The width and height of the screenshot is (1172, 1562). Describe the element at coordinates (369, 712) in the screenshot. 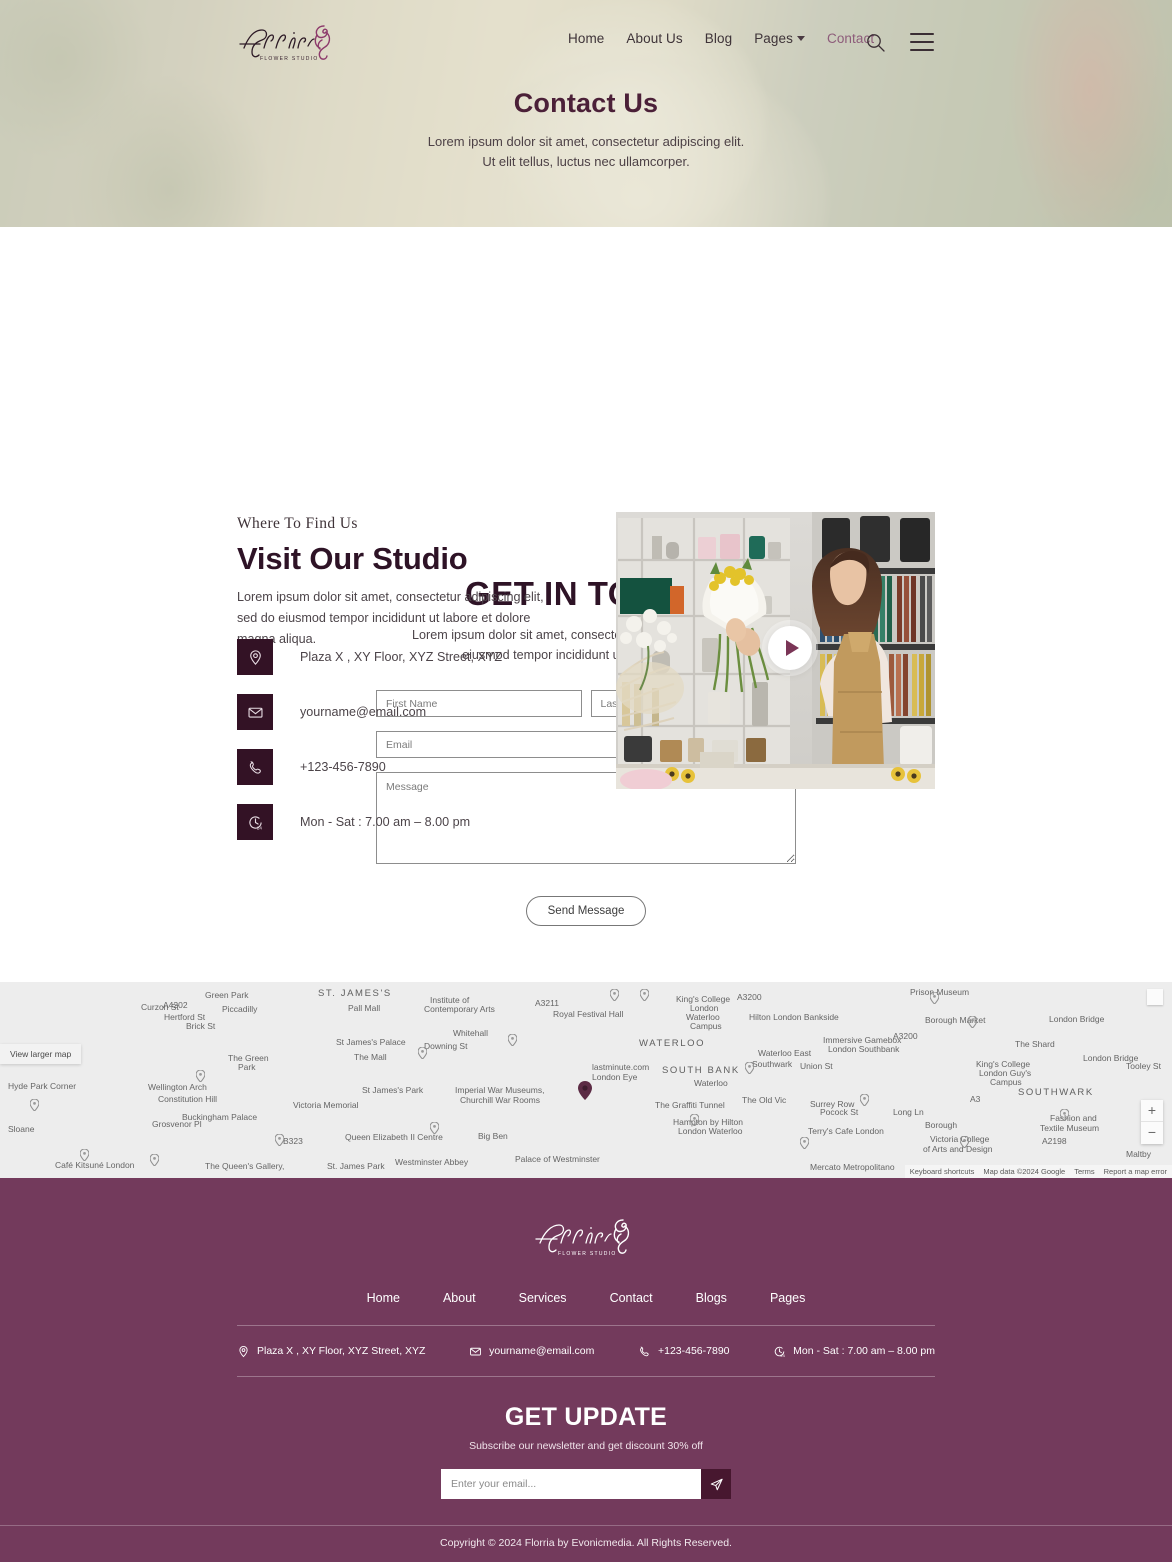

I see `contact-info-email: yourname@email.com` at that location.